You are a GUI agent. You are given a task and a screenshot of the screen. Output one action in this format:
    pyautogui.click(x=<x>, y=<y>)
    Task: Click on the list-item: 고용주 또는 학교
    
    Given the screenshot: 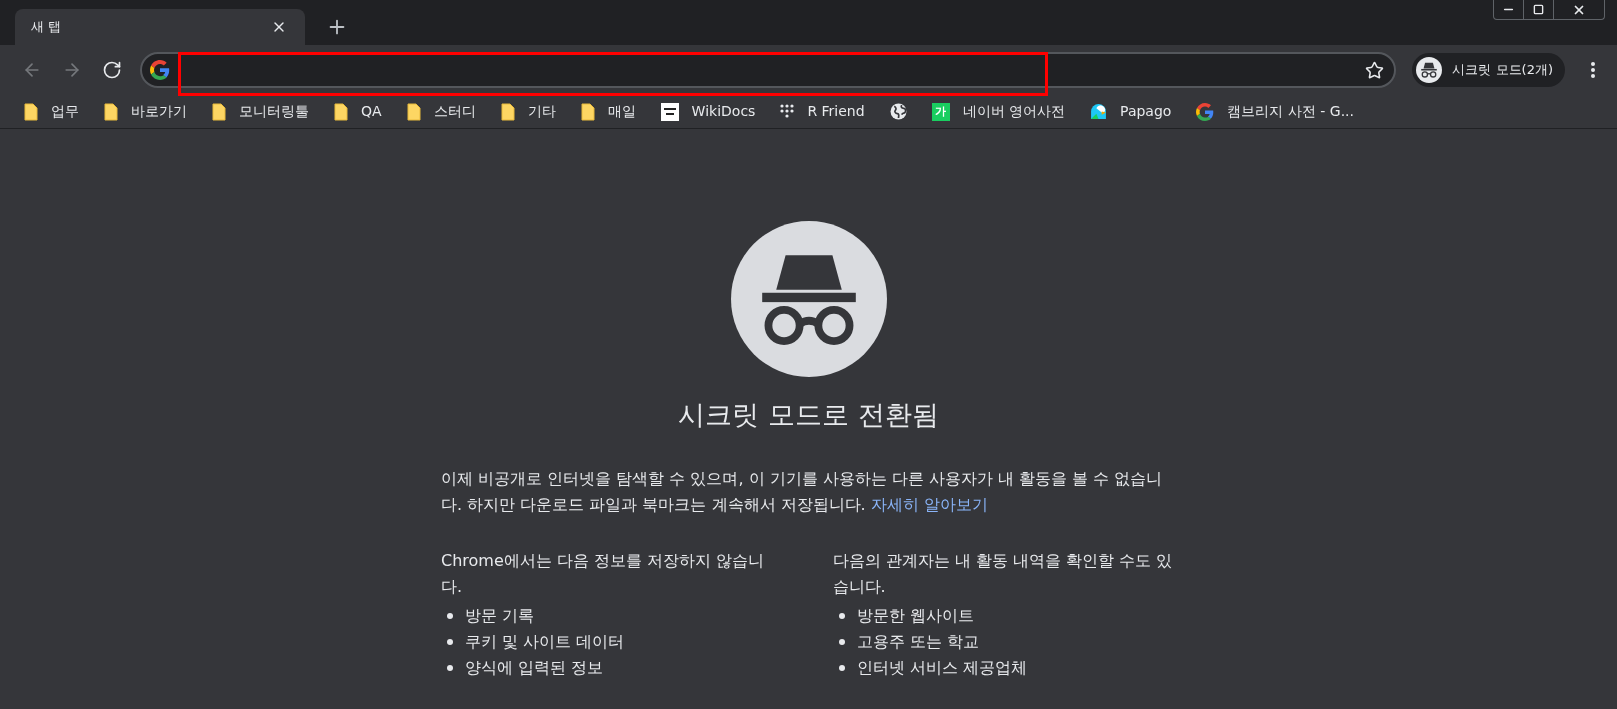 What is the action you would take?
    pyautogui.click(x=917, y=641)
    